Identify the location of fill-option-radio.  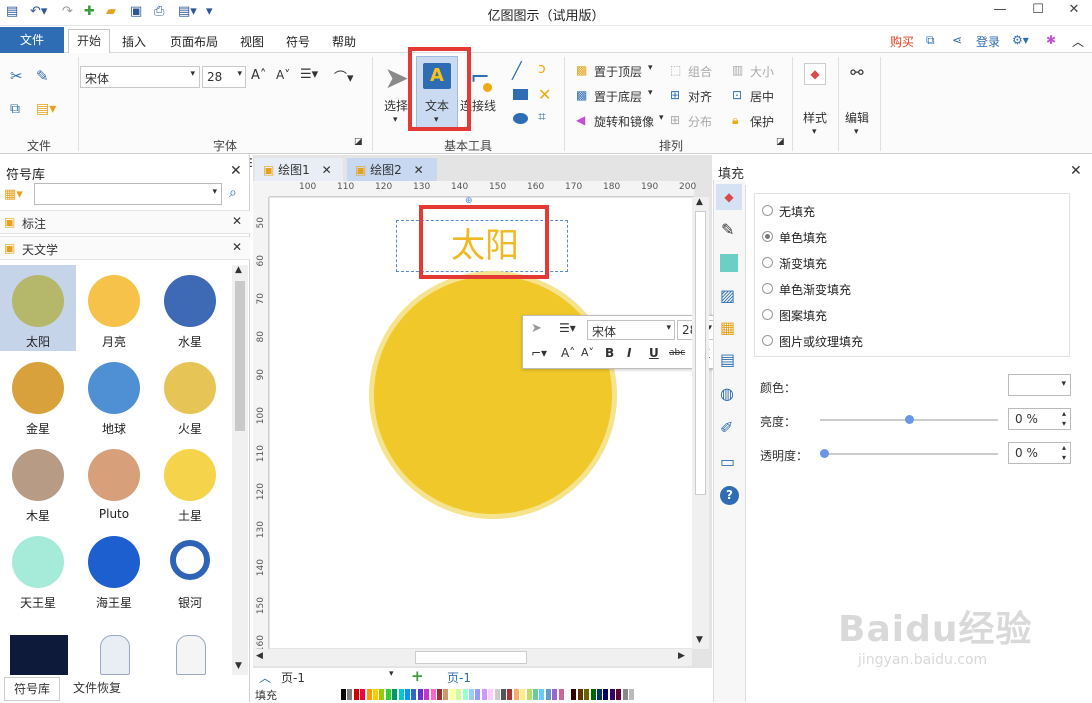
(767, 236).